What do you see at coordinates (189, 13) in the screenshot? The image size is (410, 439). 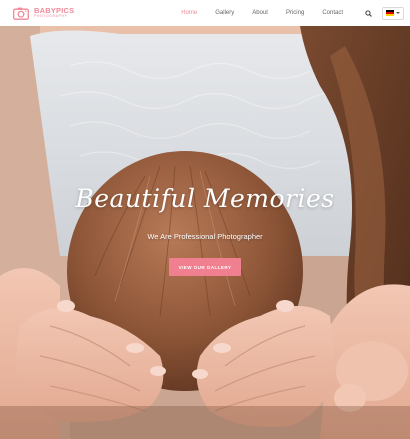 I see `nav-item-home: Home` at bounding box center [189, 13].